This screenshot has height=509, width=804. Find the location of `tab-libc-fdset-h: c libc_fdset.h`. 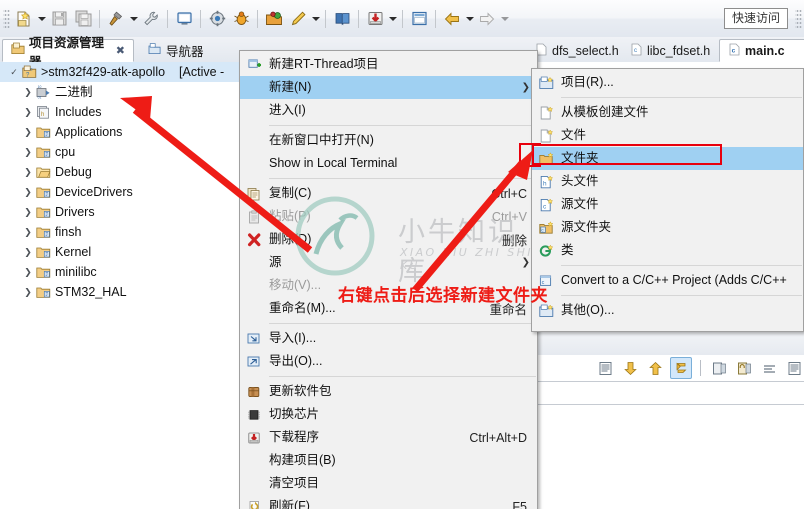

tab-libc-fdset-h: c libc_fdset.h is located at coordinates (668, 50).